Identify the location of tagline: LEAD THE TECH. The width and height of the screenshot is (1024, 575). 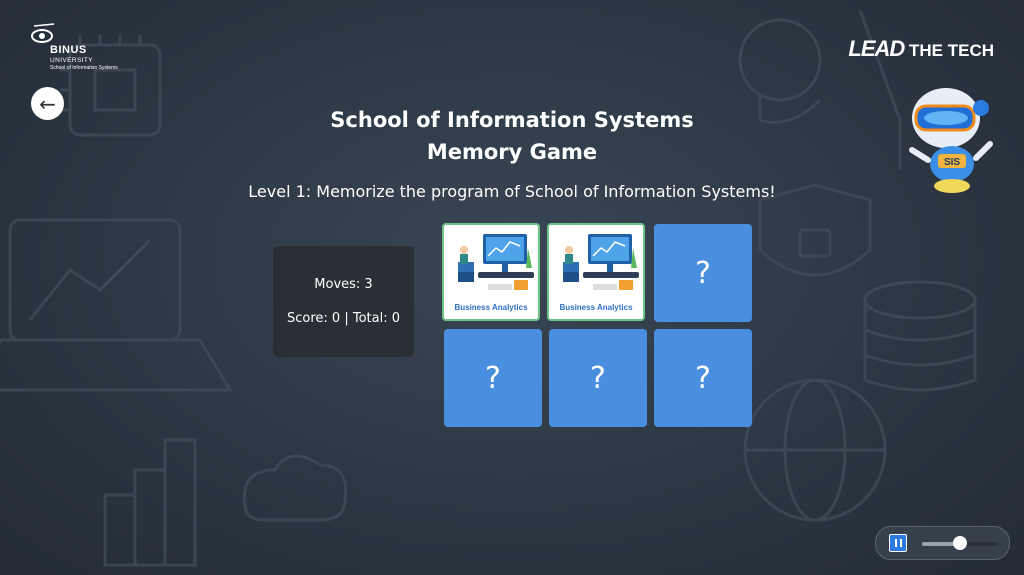
(921, 49).